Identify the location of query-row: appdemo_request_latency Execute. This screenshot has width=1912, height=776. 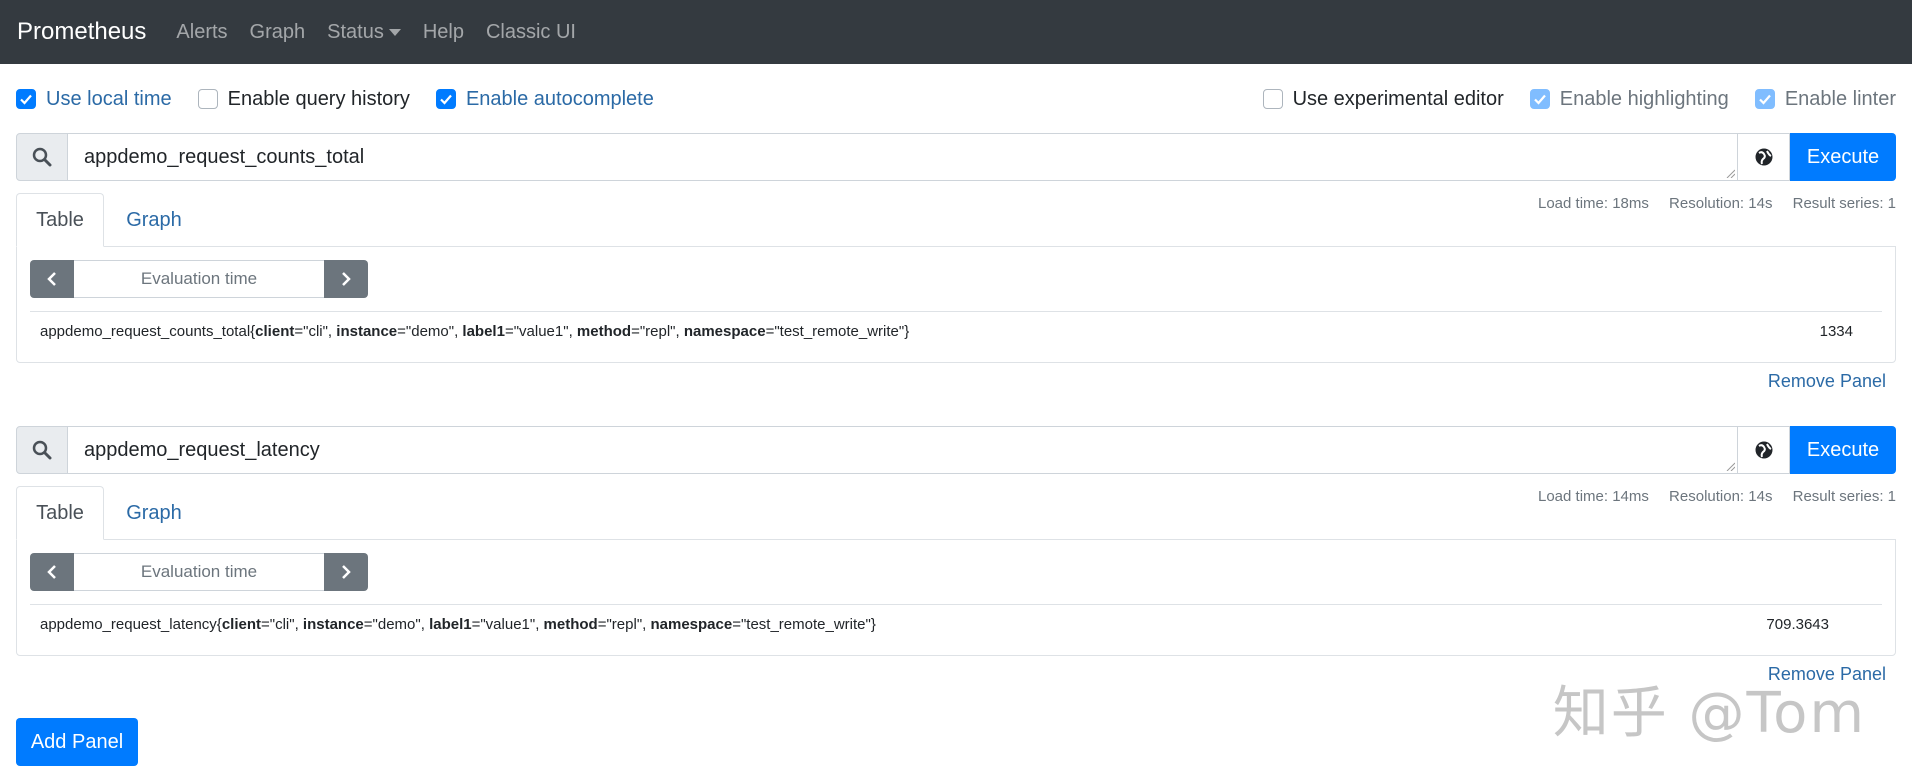
(956, 450).